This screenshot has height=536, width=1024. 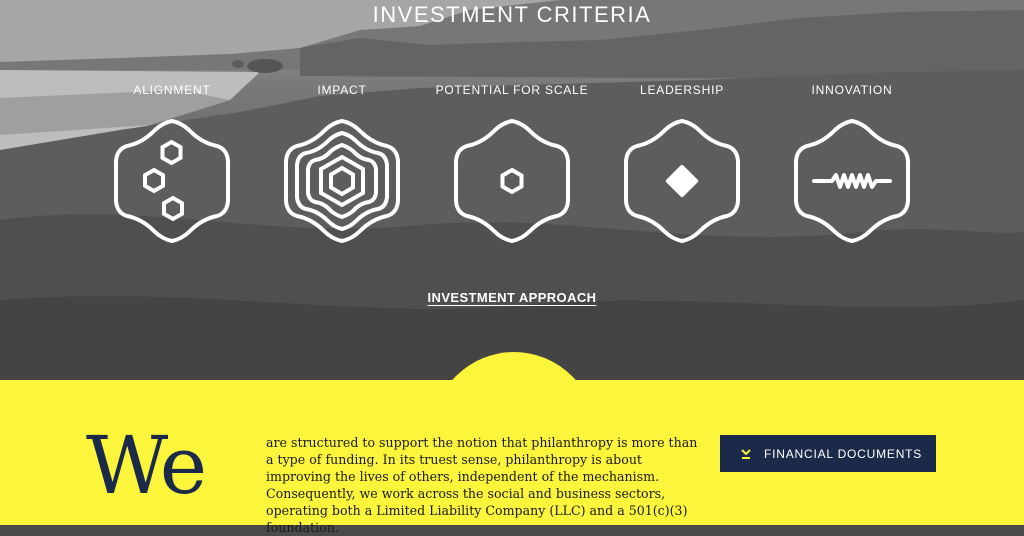 I want to click on criterion-label: ALIGNMENT, so click(x=172, y=90).